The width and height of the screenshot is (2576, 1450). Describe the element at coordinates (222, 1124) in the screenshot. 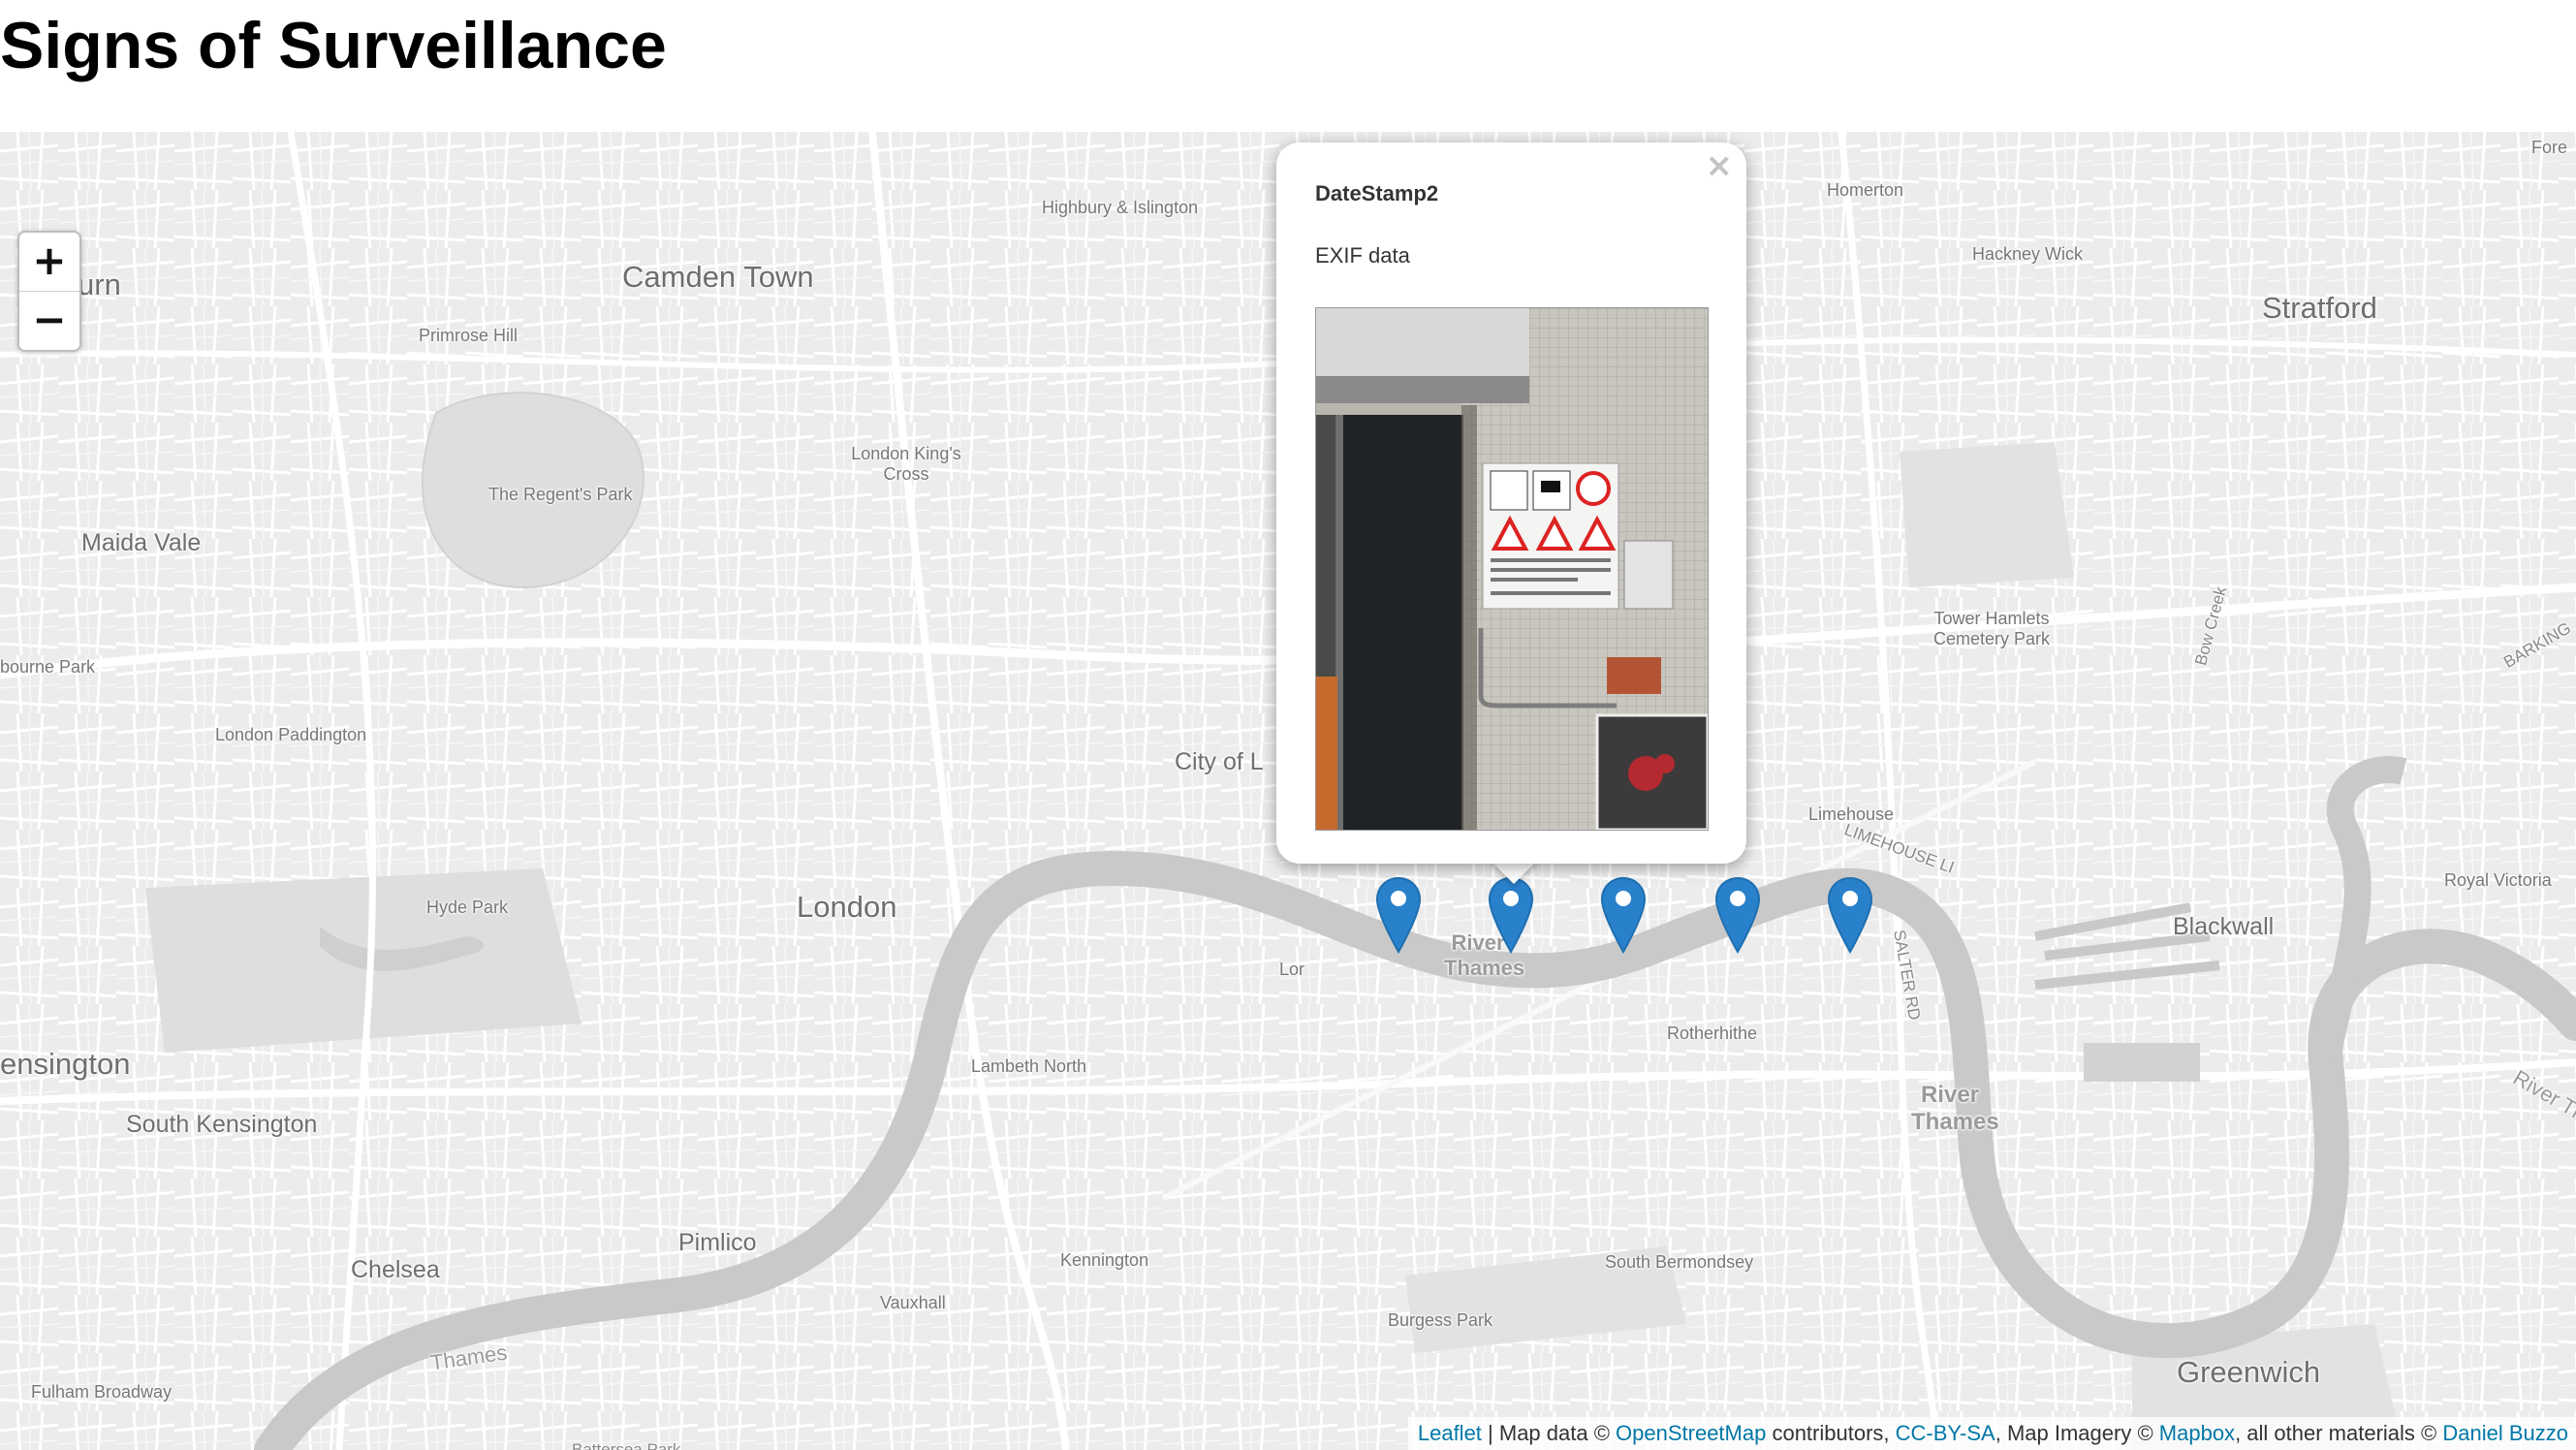

I see `place-south-kensington: South Kensington` at that location.